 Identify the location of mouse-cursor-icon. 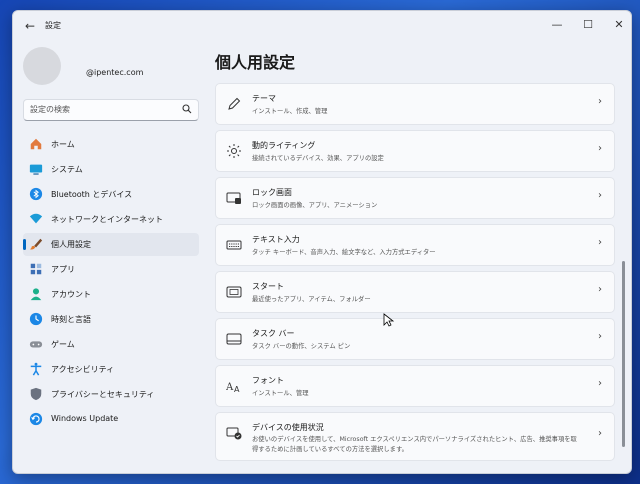
(389, 320).